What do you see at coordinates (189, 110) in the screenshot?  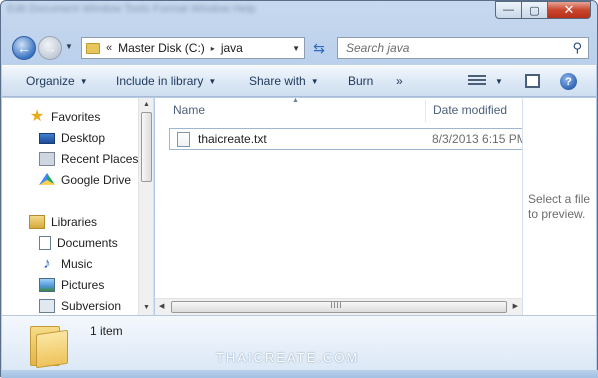 I see `column-header-name: Name` at bounding box center [189, 110].